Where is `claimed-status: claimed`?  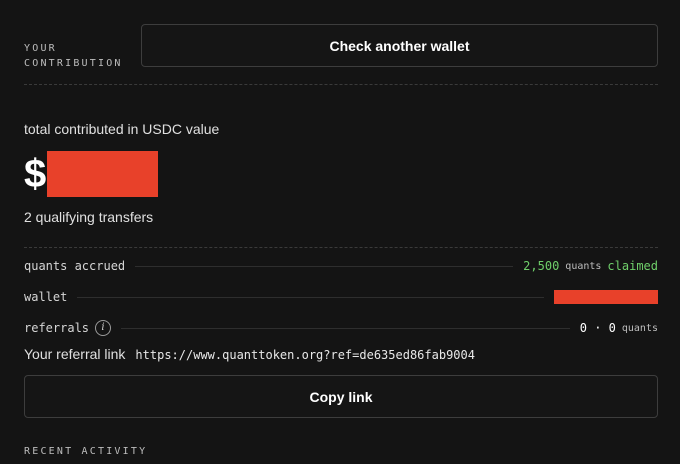
claimed-status: claimed is located at coordinates (632, 266).